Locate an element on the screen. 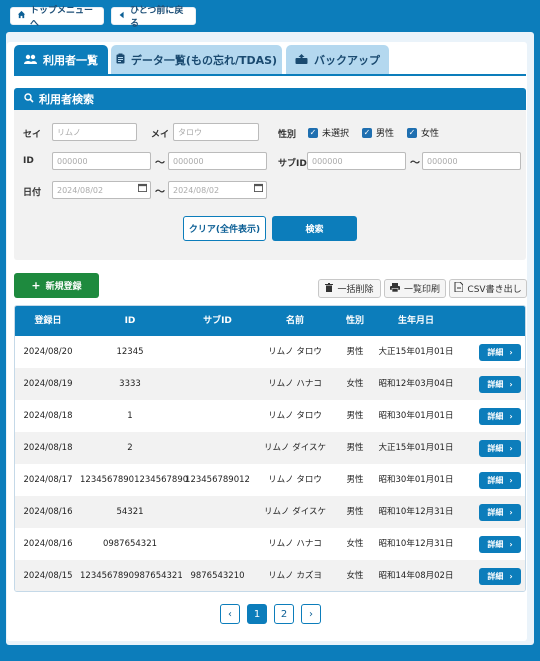 This screenshot has width=540, height=661. tab-label: バックアップ is located at coordinates (347, 60).